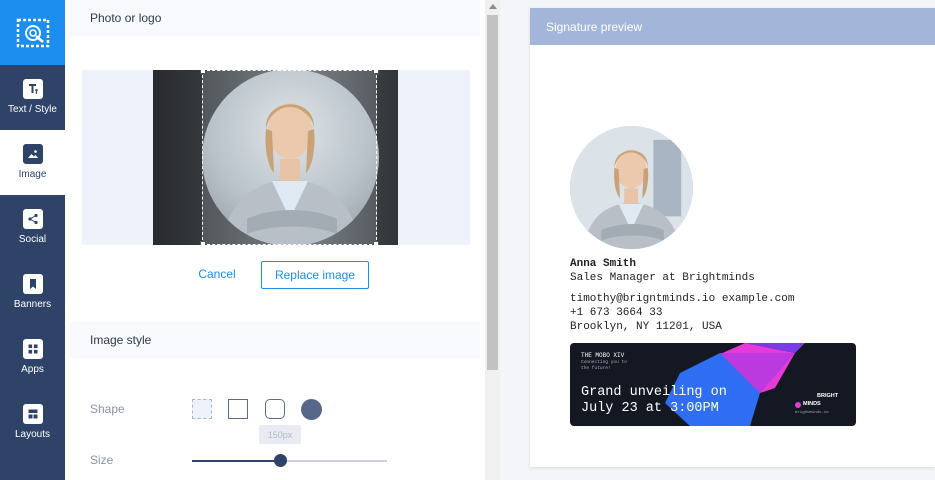 This screenshot has height=480, width=935. Describe the element at coordinates (236, 461) in the screenshot. I see `size-slider-fill` at that location.